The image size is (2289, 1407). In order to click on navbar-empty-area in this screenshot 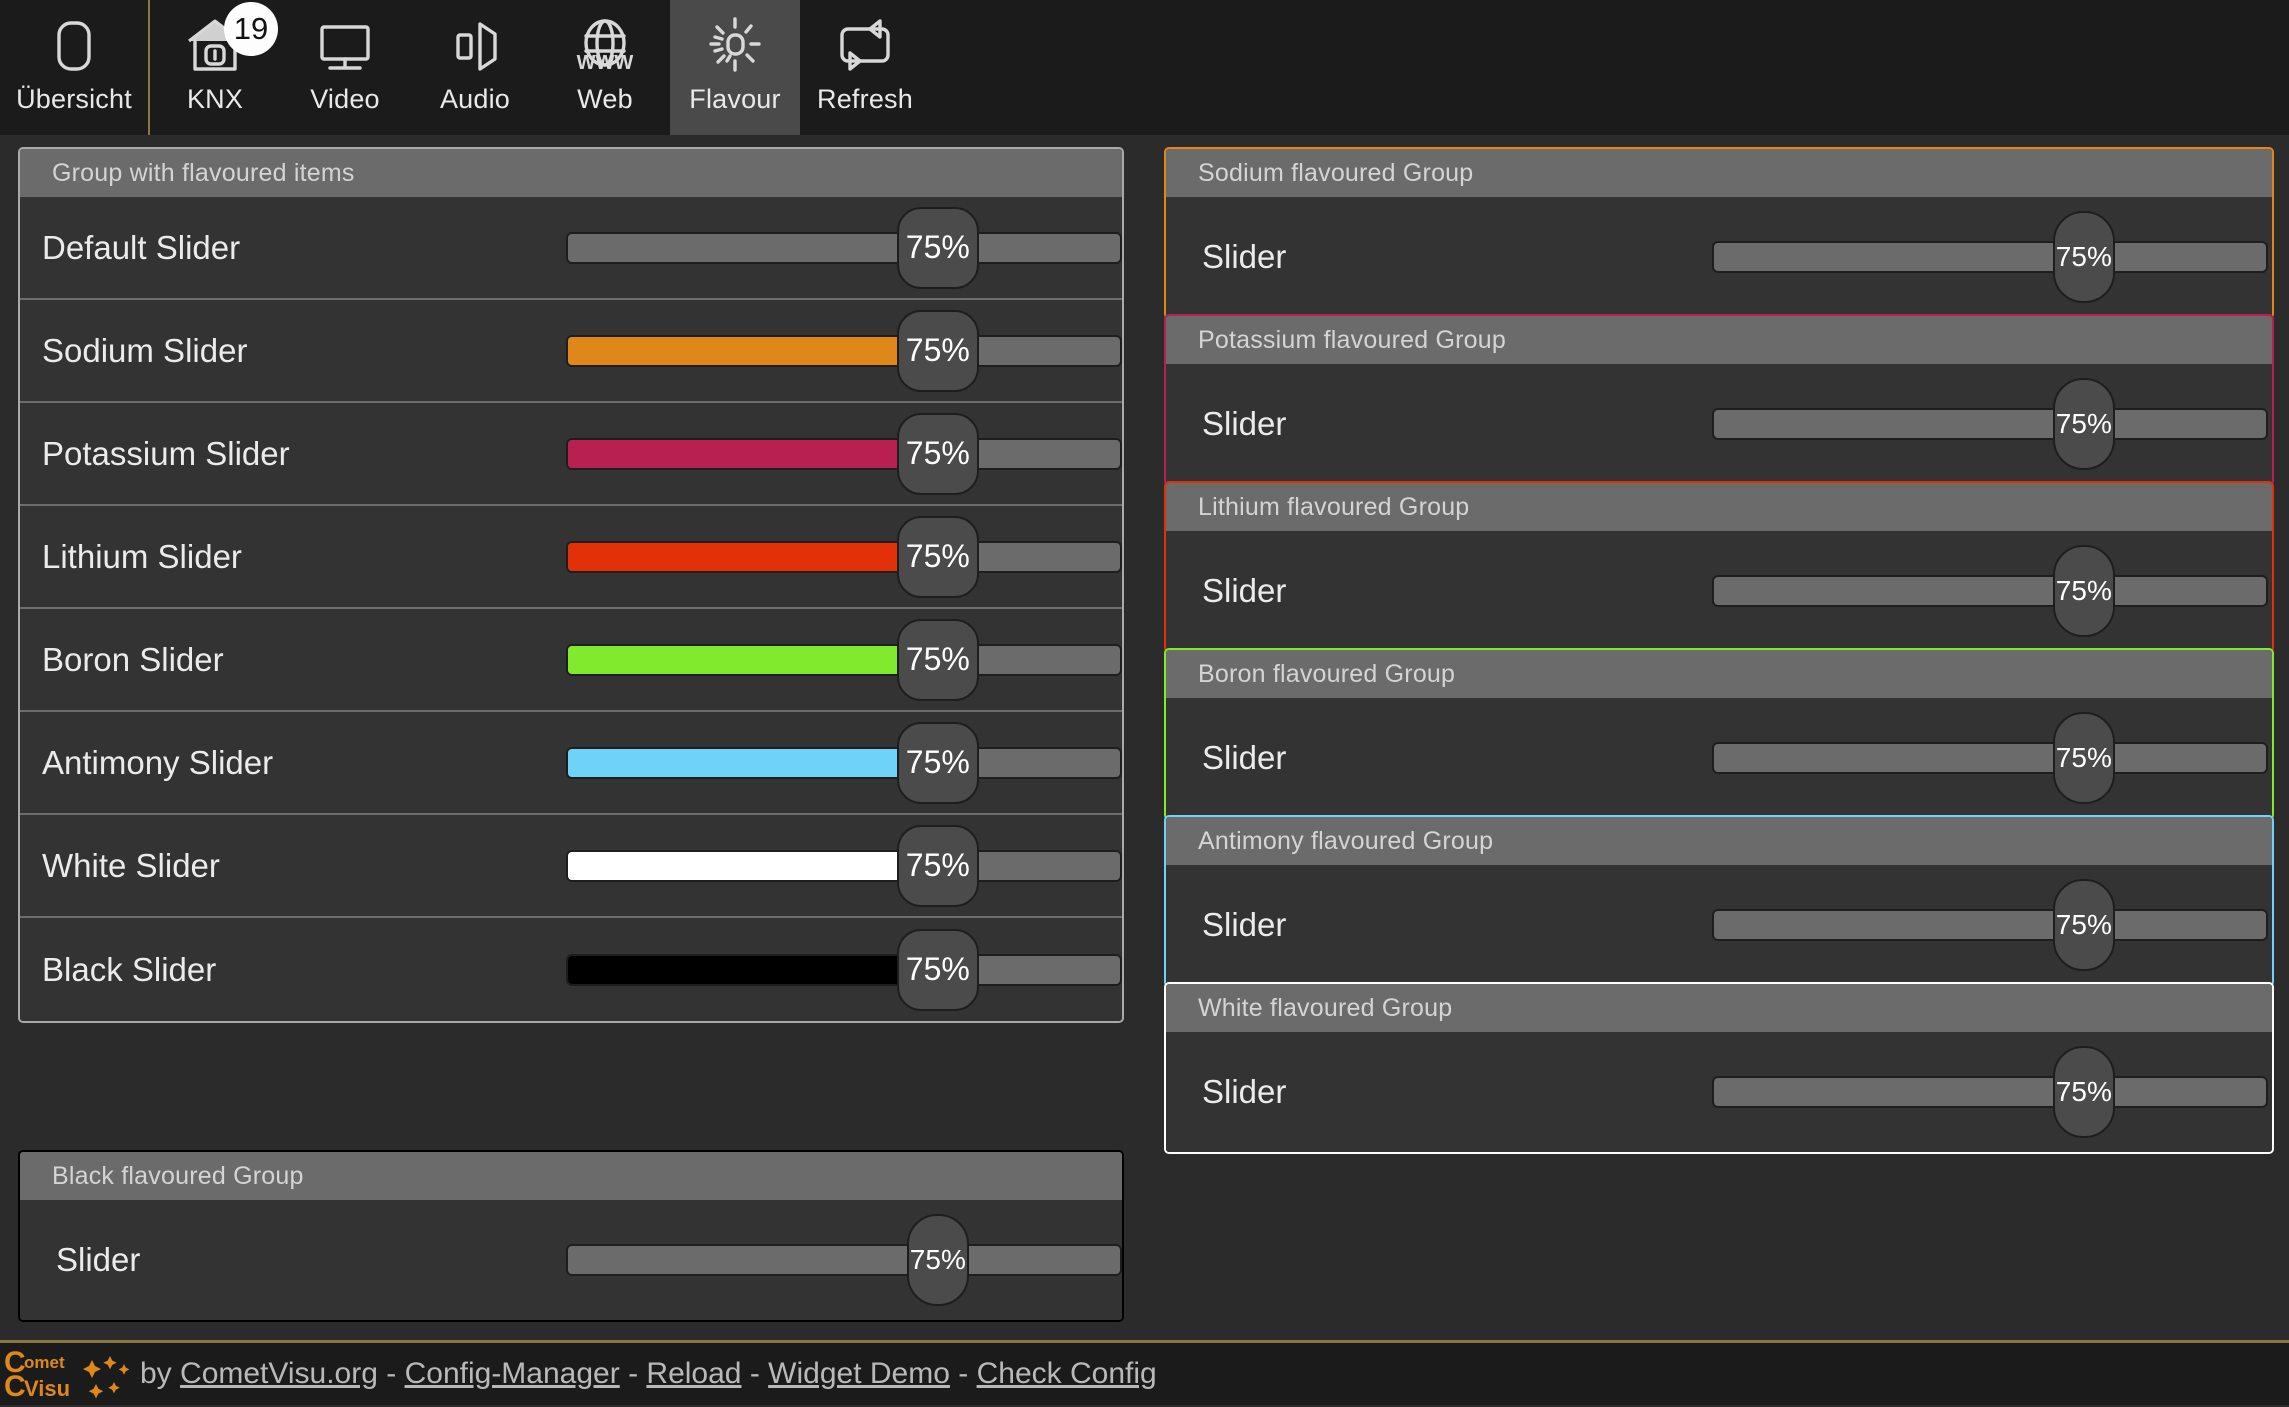, I will do `click(1609, 67)`.